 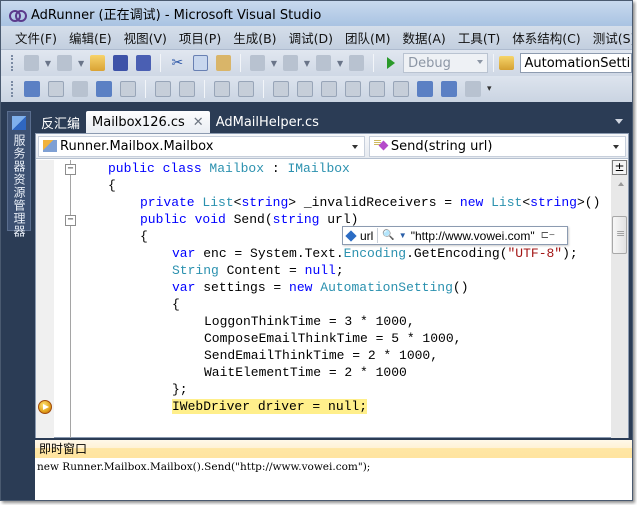 What do you see at coordinates (80, 89) in the screenshot?
I see `display-quick-info-icon` at bounding box center [80, 89].